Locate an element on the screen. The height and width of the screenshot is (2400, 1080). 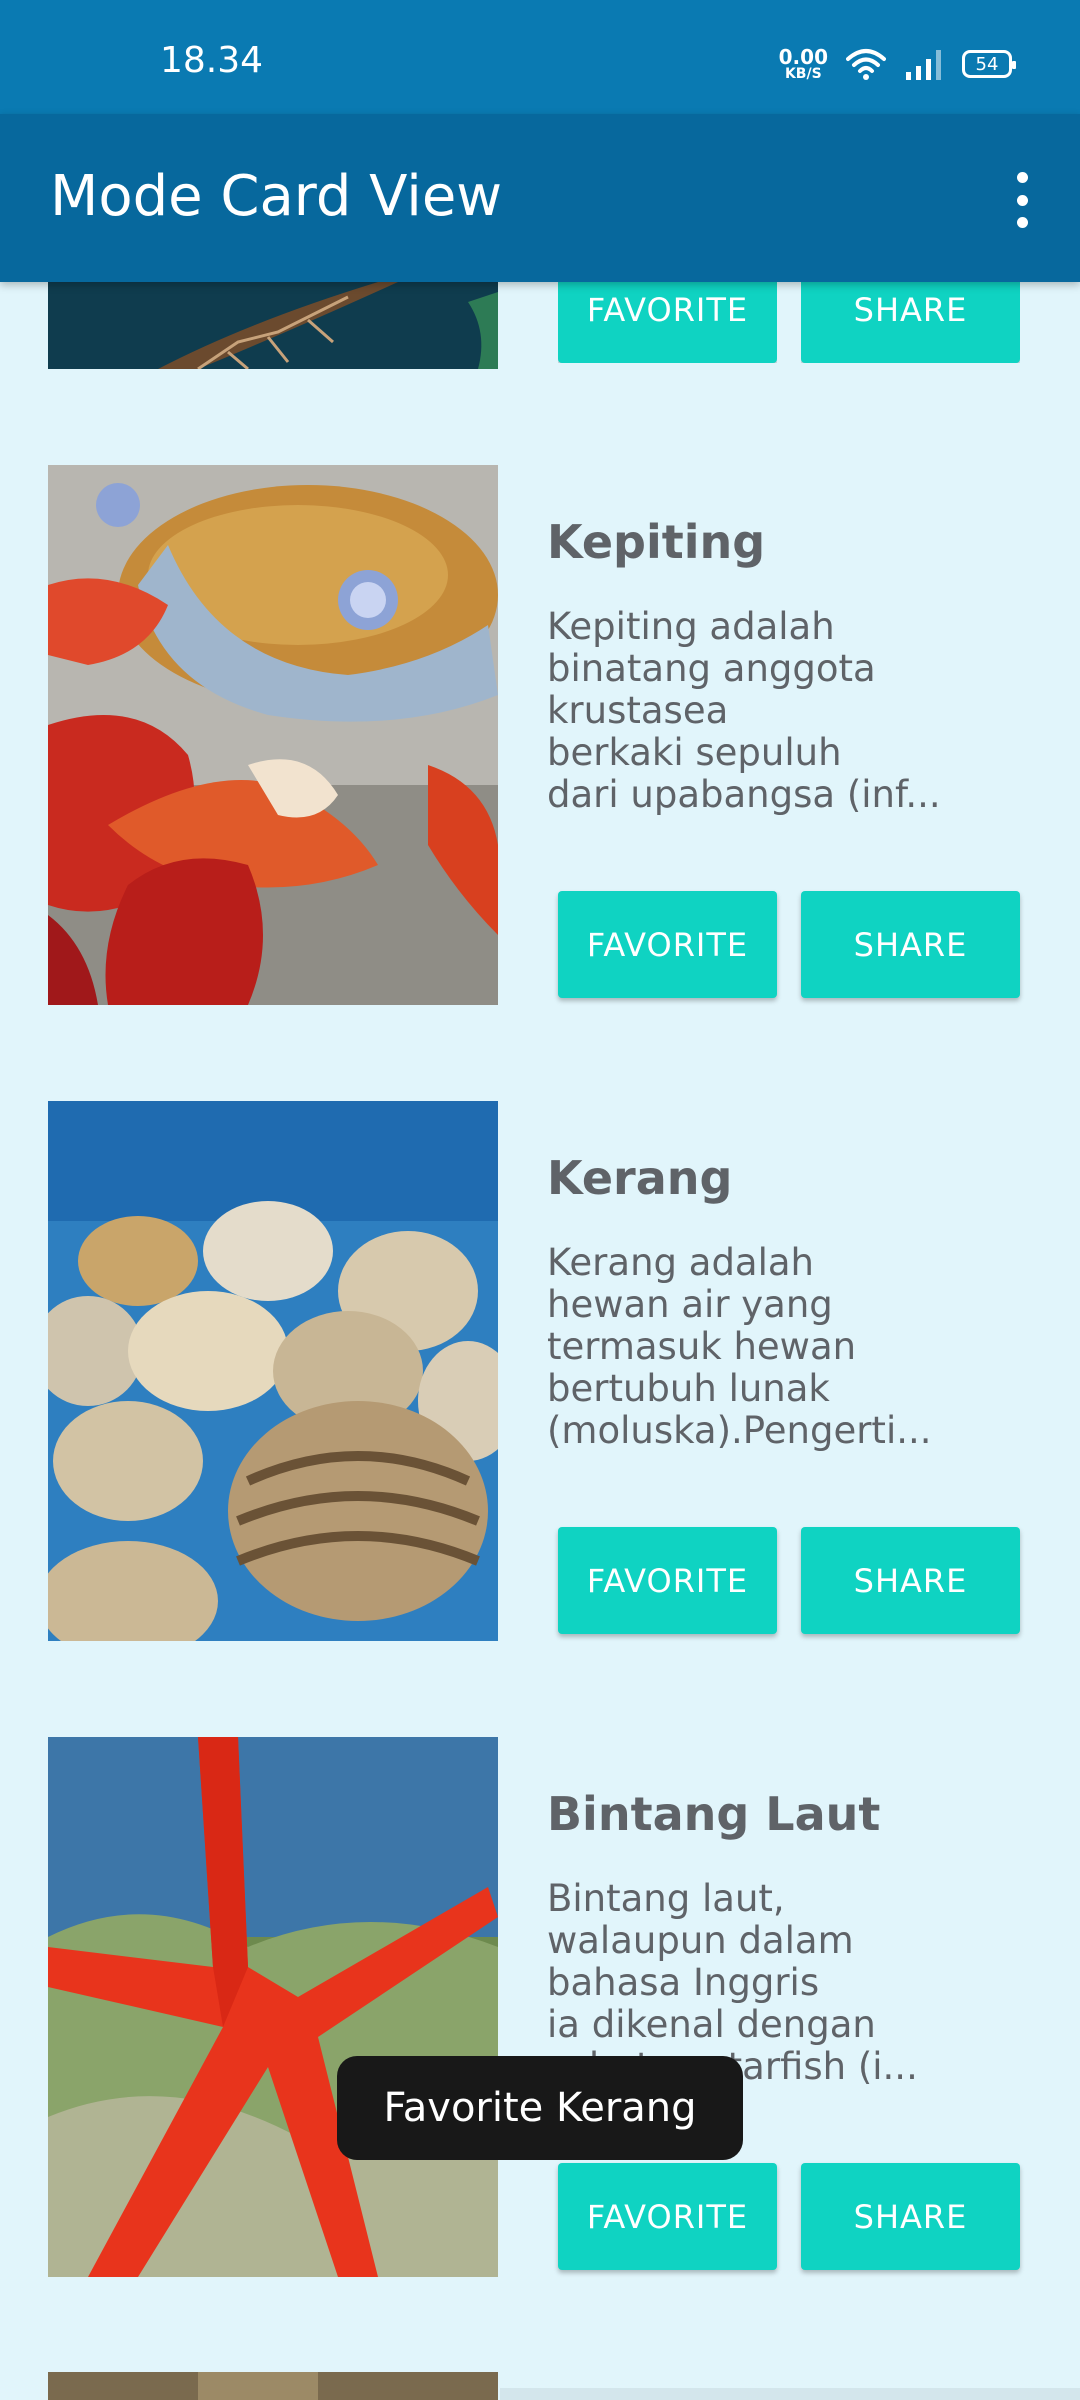
toast-message: Favorite Kerang is located at coordinates (540, 2108).